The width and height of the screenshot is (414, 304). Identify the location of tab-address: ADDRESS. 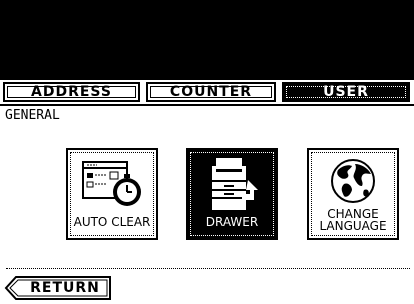
(71, 92).